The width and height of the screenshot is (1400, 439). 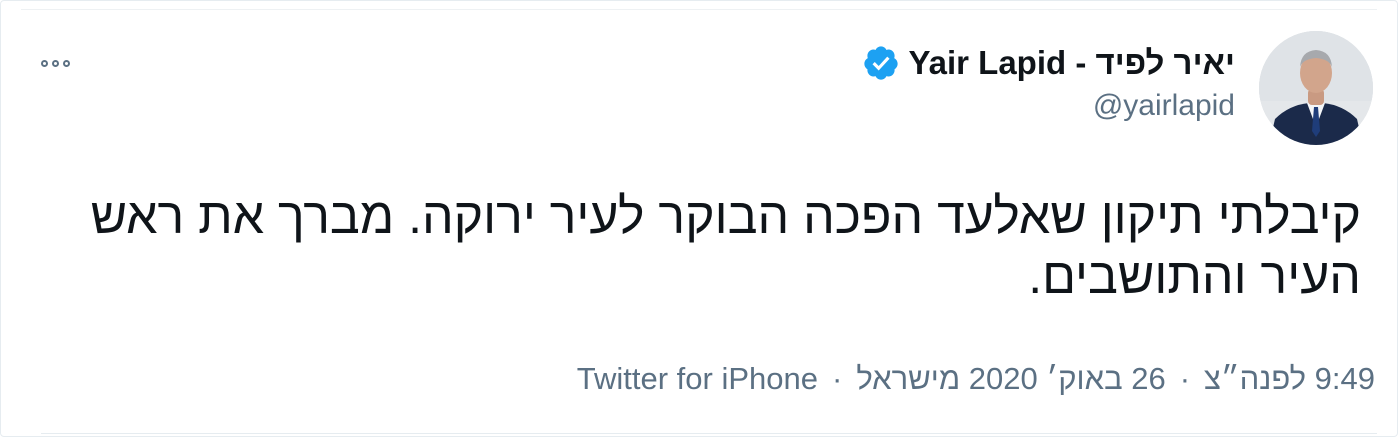 What do you see at coordinates (697, 379) in the screenshot?
I see `tweet-source-link: Twitter for iPhone` at bounding box center [697, 379].